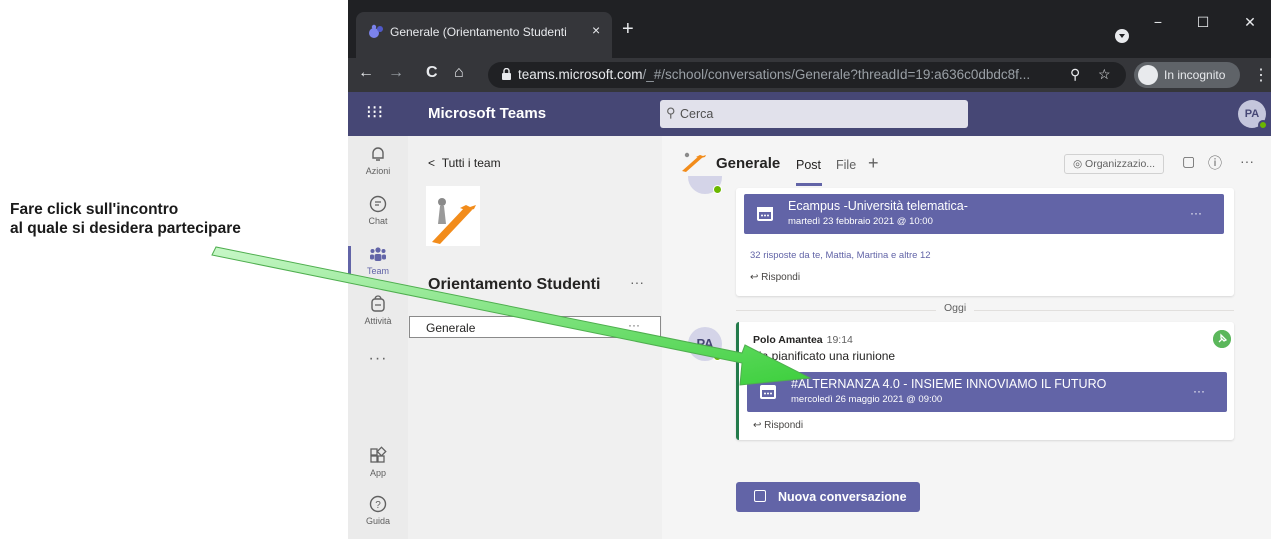  What do you see at coordinates (1122, 36) in the screenshot?
I see `profile-dropdown-icon` at bounding box center [1122, 36].